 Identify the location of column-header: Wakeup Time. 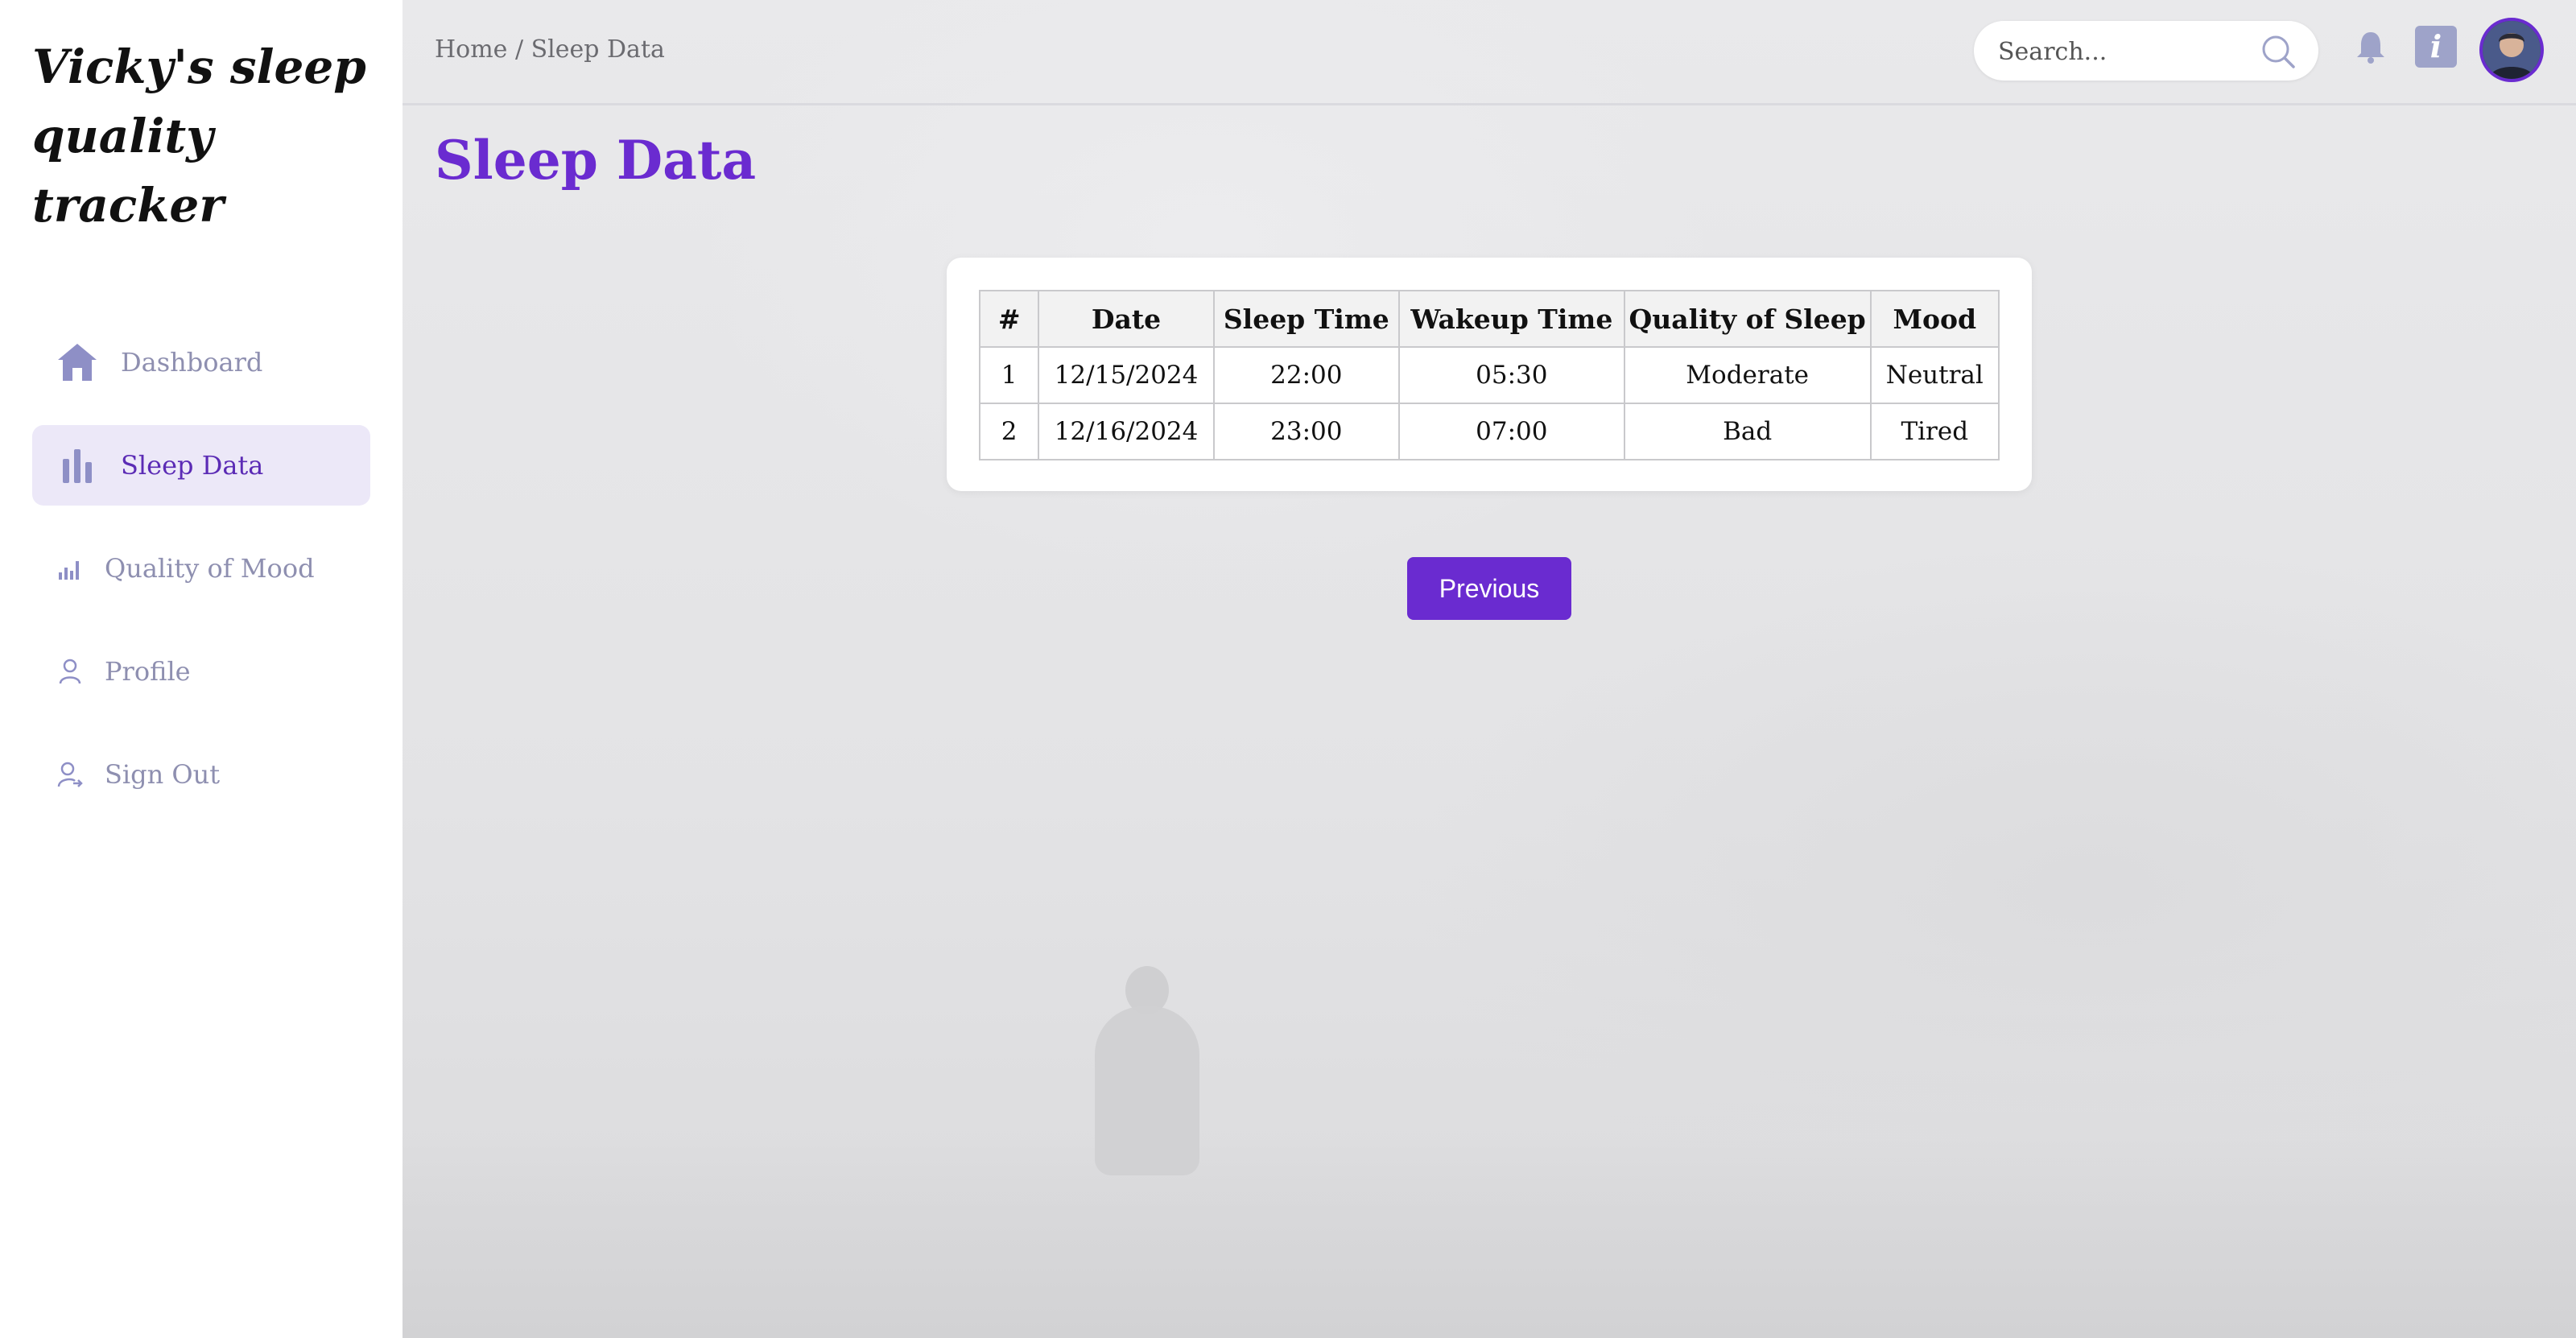
(1511, 319).